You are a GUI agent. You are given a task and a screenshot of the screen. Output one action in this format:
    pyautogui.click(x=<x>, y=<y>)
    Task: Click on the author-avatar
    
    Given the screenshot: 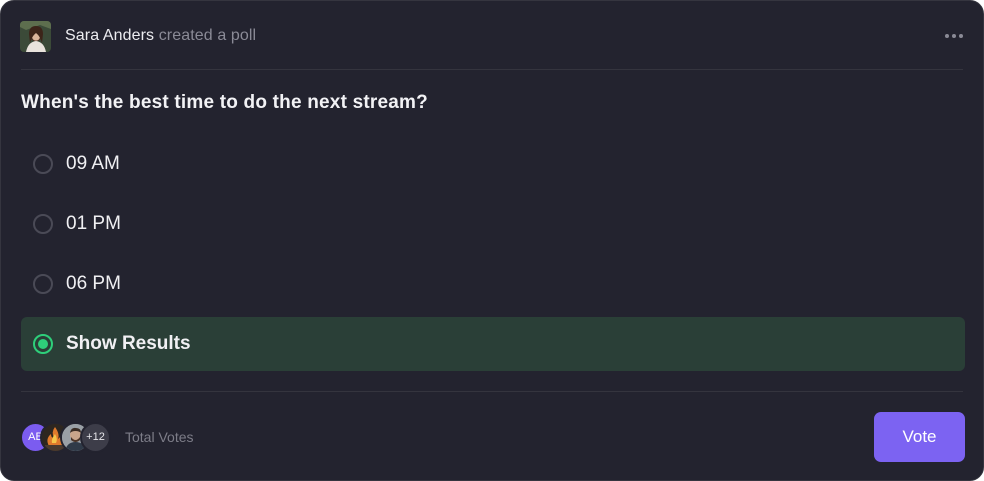 What is the action you would take?
    pyautogui.click(x=35, y=36)
    